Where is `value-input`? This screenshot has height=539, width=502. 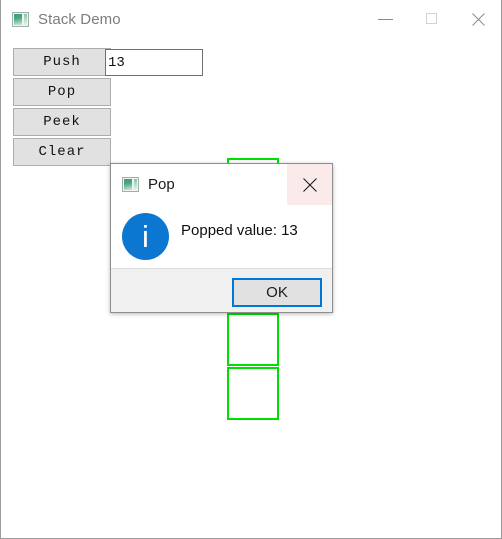
value-input is located at coordinates (154, 62).